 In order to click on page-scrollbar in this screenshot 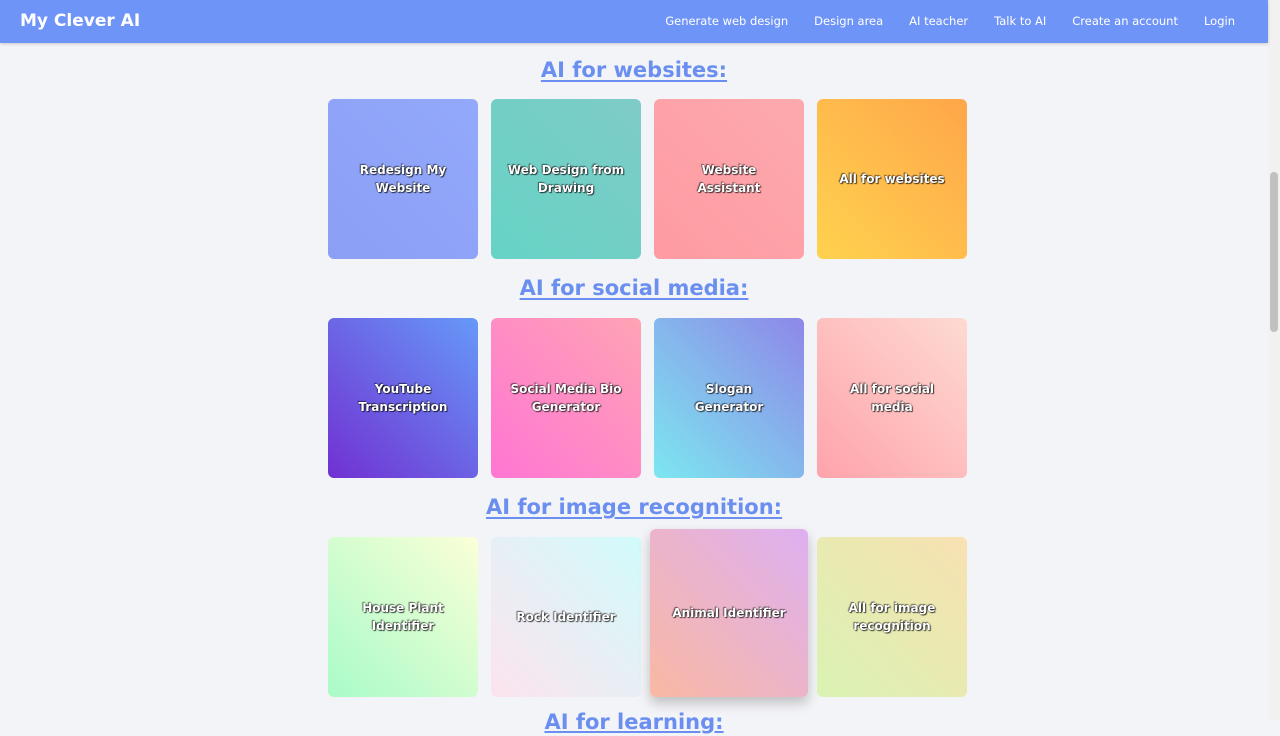, I will do `click(1274, 360)`.